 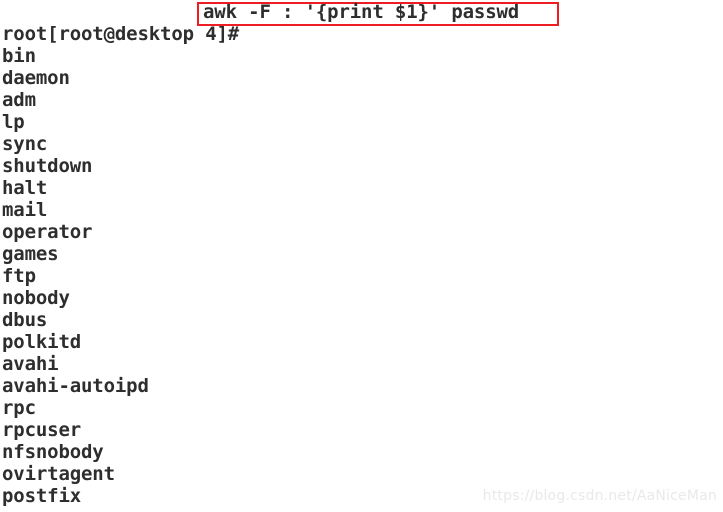 What do you see at coordinates (42, 430) in the screenshot?
I see `output-line: rpcuser` at bounding box center [42, 430].